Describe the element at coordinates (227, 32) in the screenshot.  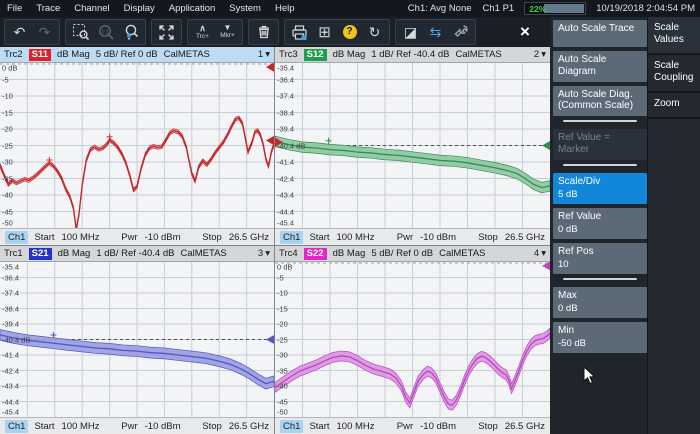
I see `add-marker-icon: ▼ Mkr+` at that location.